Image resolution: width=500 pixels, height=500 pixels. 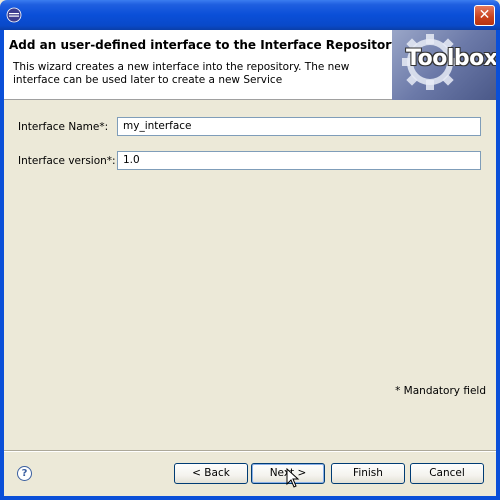 I want to click on window-frame-left, so click(x=2, y=265).